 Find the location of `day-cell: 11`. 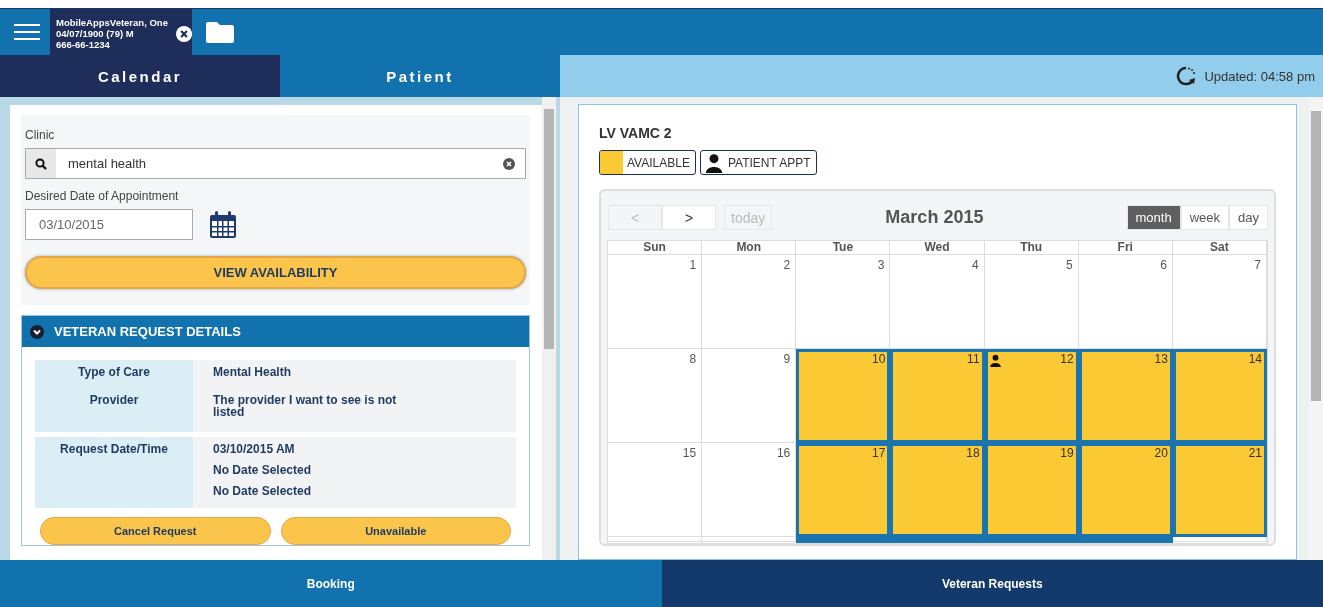

day-cell: 11 is located at coordinates (937, 396).